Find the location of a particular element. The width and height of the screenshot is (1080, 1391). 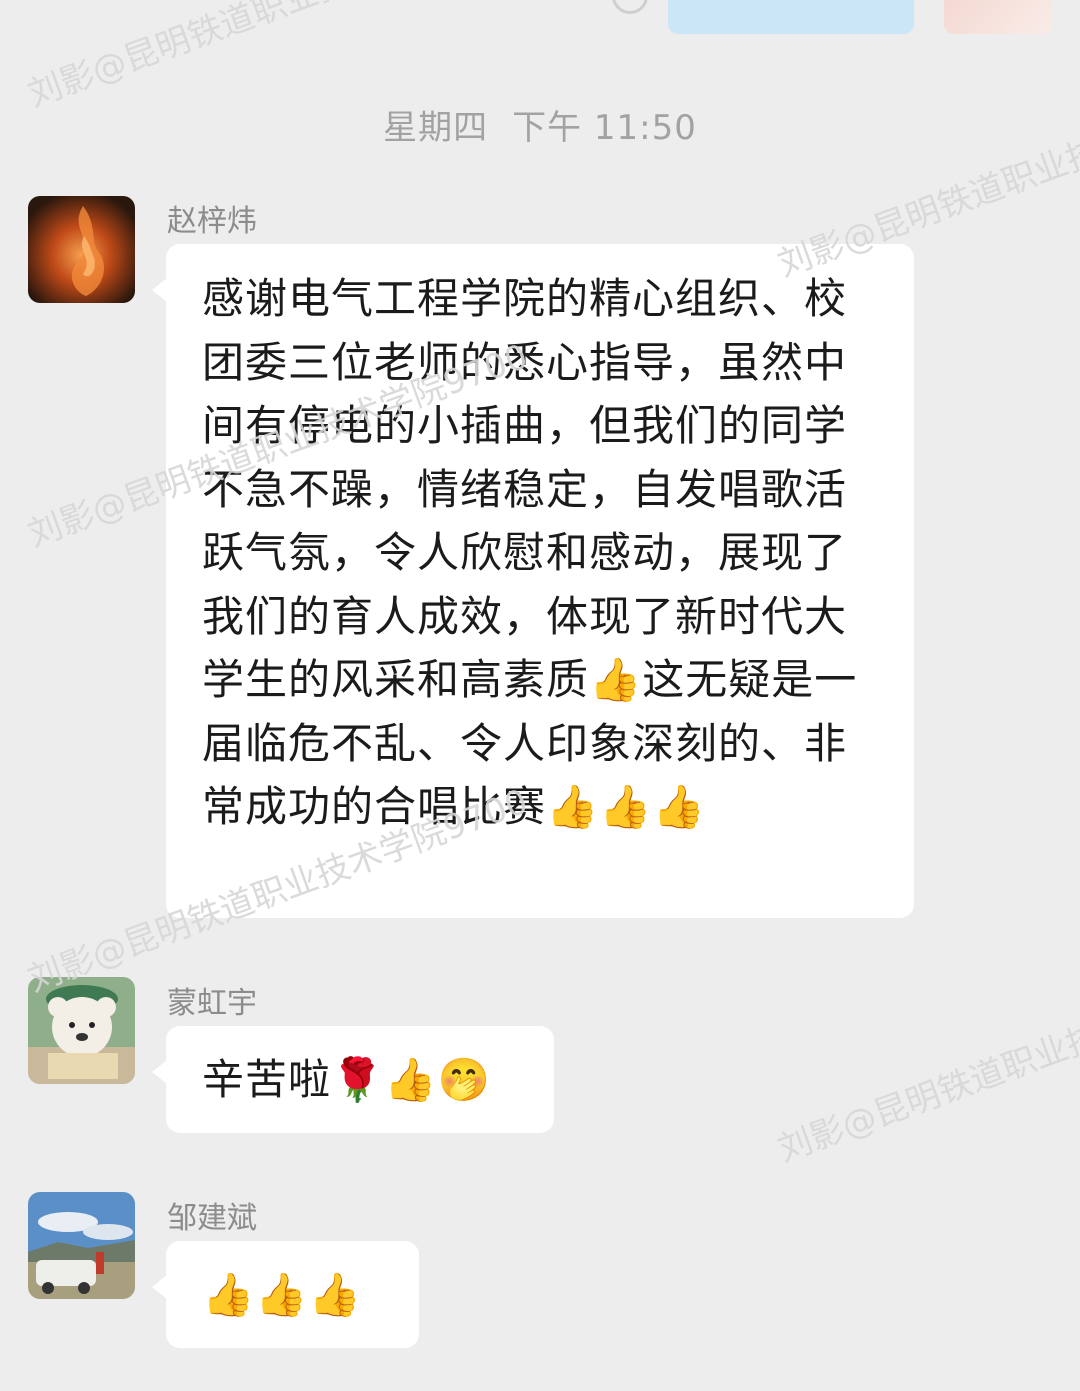

sender-name: 赵梓炜 is located at coordinates (212, 221).